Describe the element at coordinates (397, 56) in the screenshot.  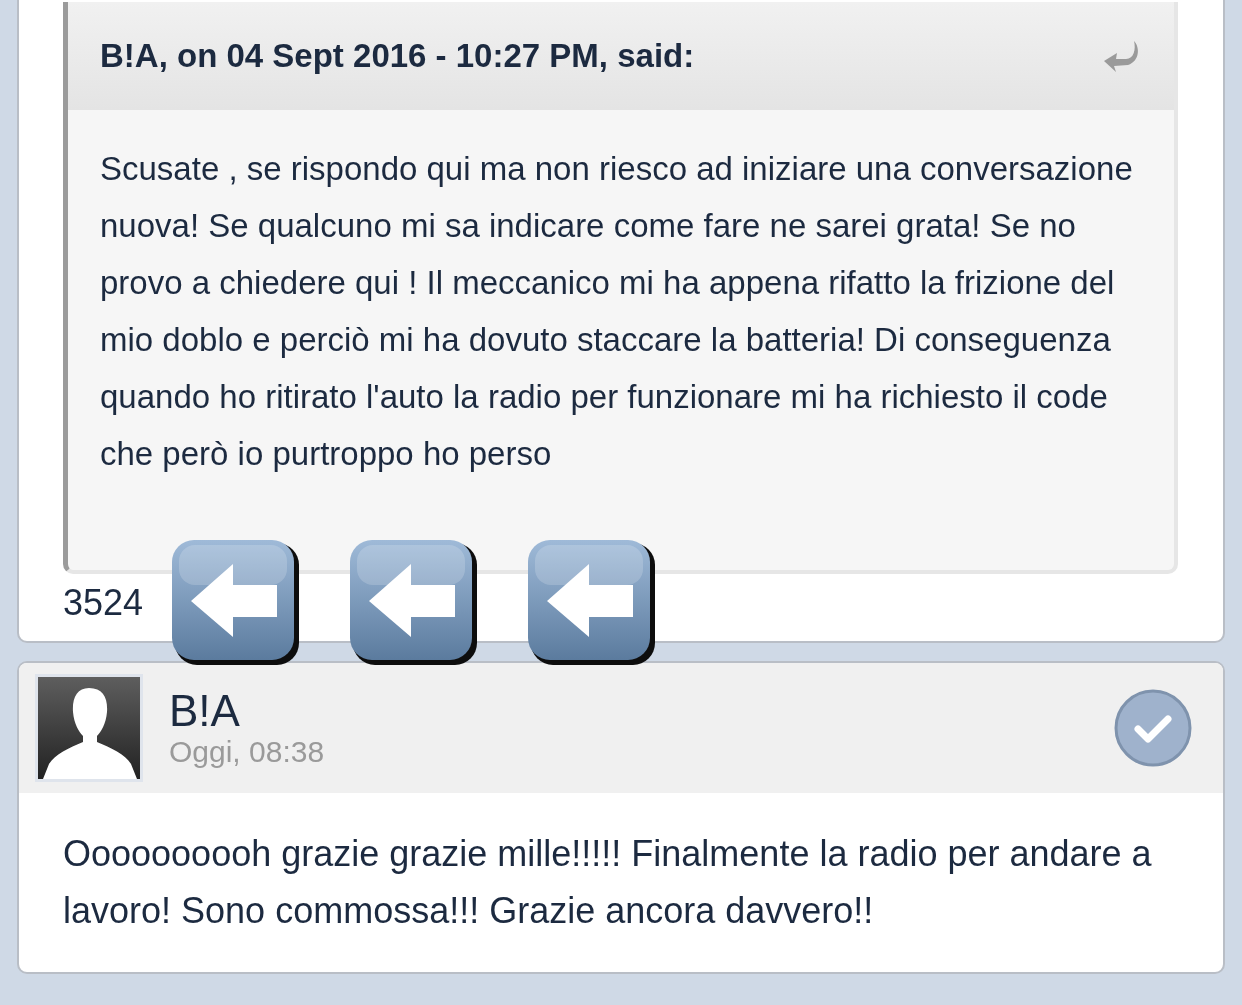
I see `quote-citation: B!A, on 04 Sept 2016 - 10:27 PM, said:` at that location.